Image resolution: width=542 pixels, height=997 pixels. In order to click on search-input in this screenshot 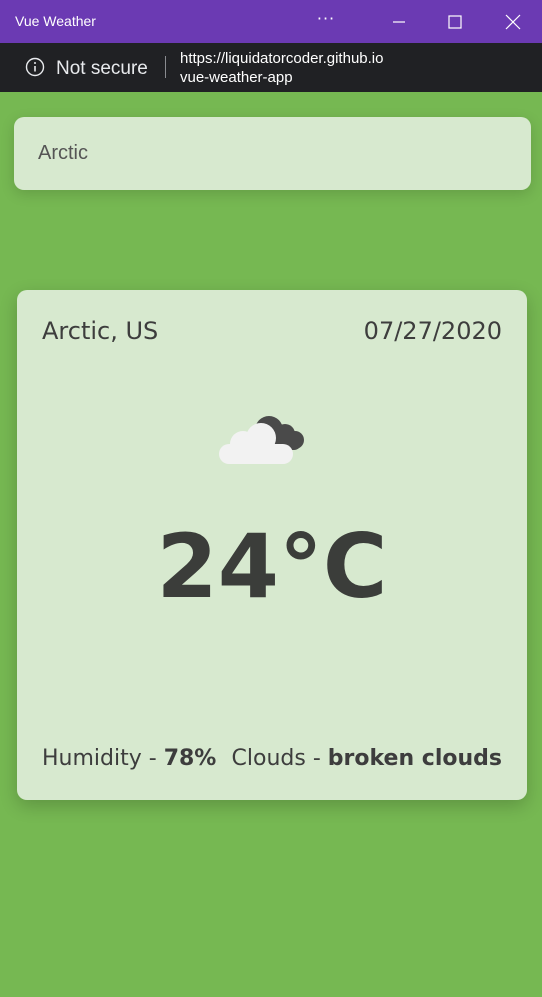, I will do `click(272, 153)`.